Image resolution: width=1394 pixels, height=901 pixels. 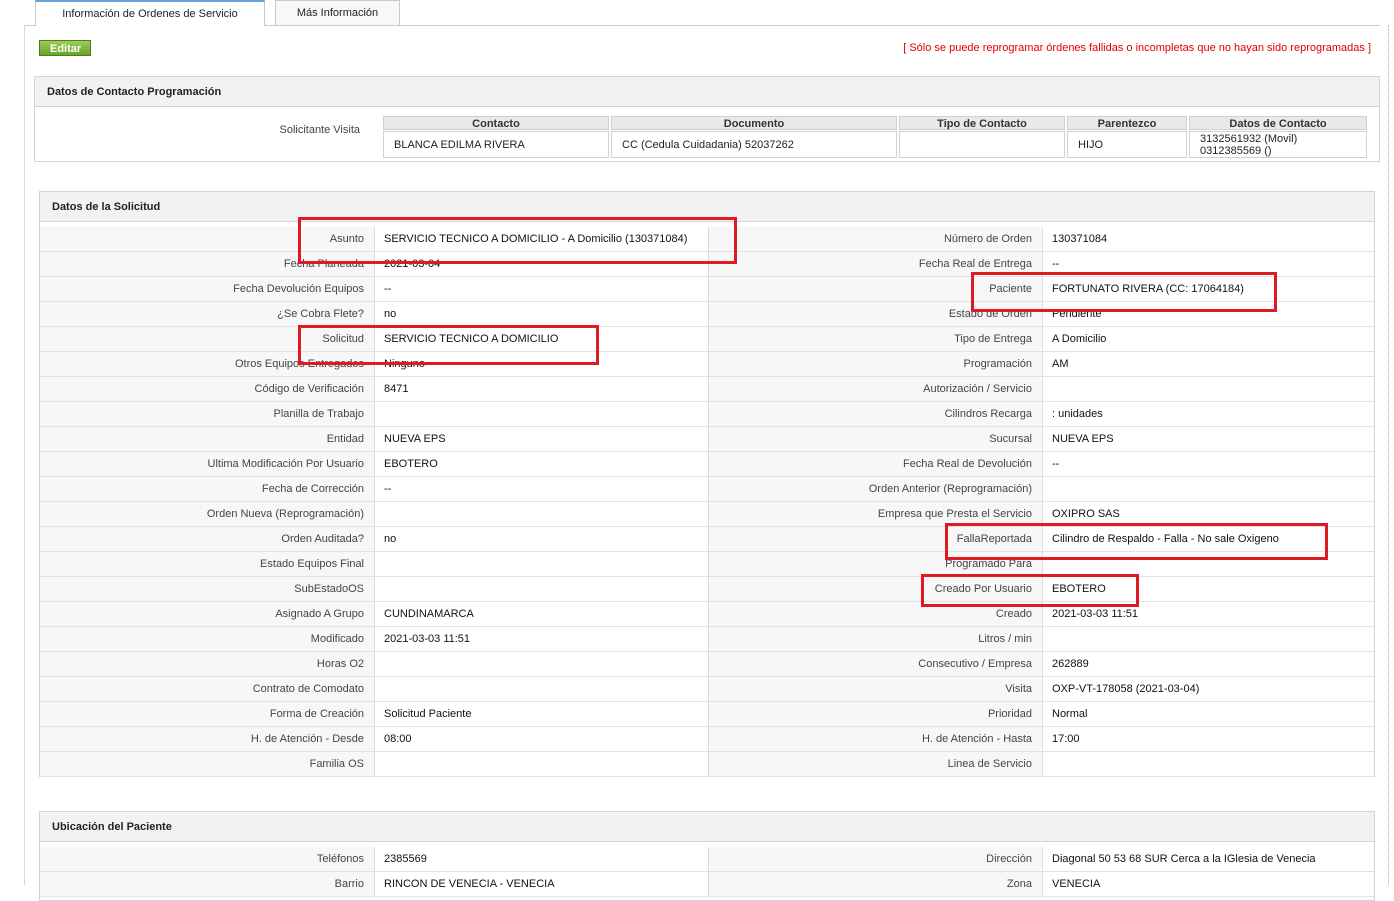 What do you see at coordinates (541, 884) in the screenshot?
I see `barrio-value: RINCON DE VENECIA - VENECIA` at bounding box center [541, 884].